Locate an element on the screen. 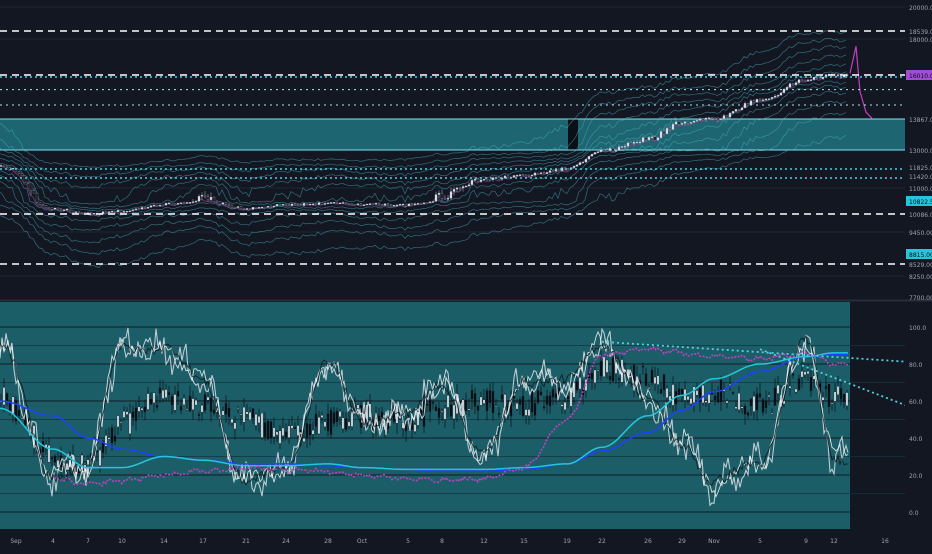 Image resolution: width=932 pixels, height=554 pixels. time-tick-label: 15 is located at coordinates (524, 541).